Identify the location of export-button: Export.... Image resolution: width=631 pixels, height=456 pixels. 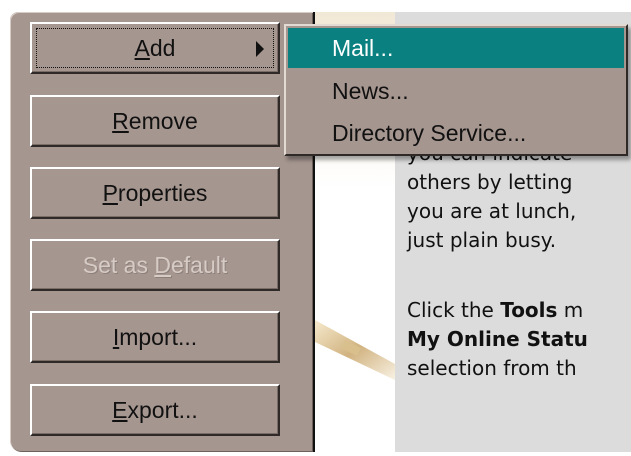
(155, 410).